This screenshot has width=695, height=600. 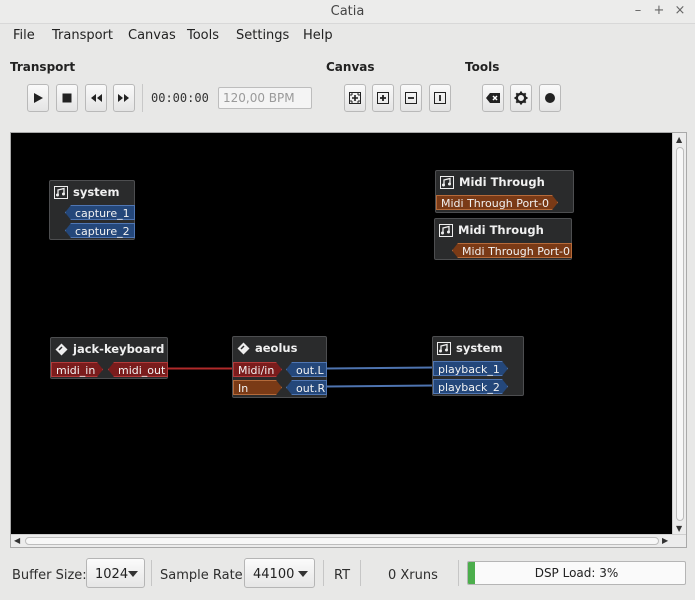 I want to click on port-out-l: out.L, so click(x=306, y=369).